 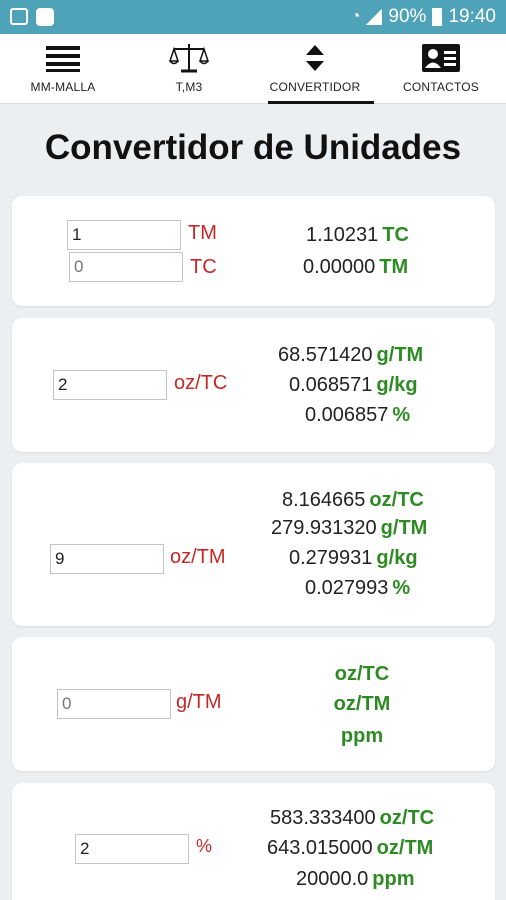 I want to click on active-tab-indicator, so click(x=321, y=102).